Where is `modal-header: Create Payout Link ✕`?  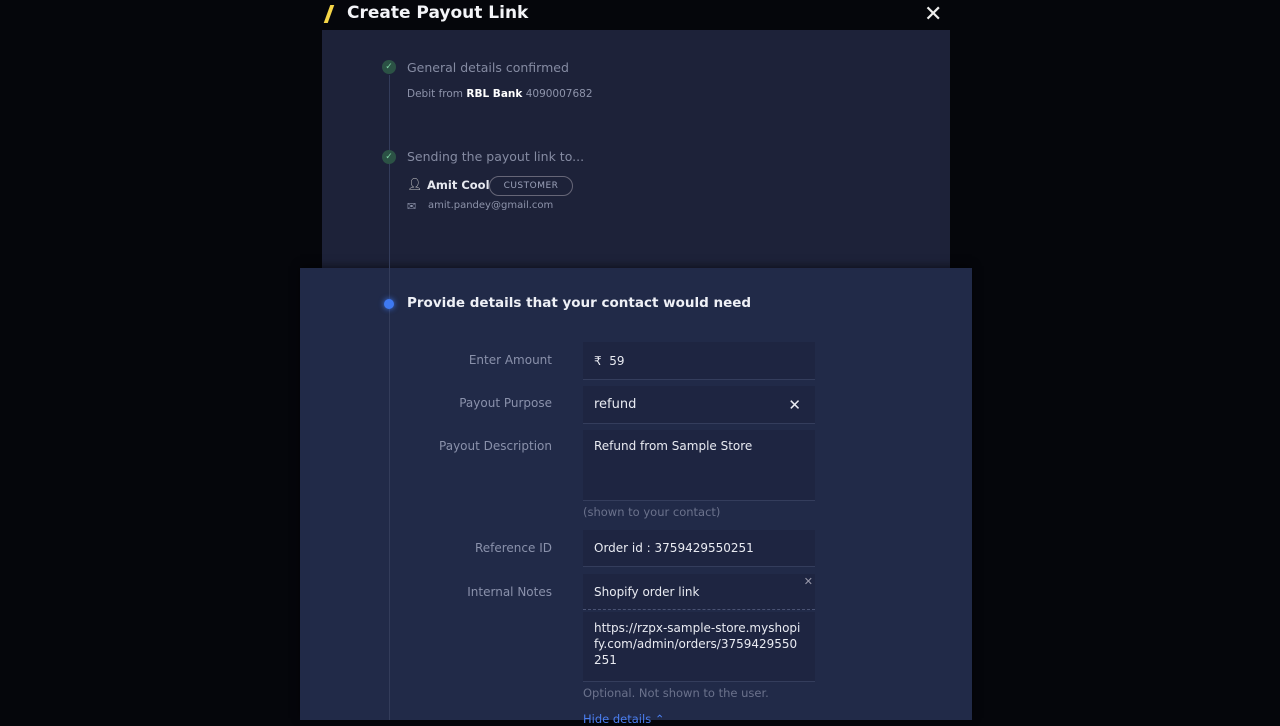 modal-header: Create Payout Link ✕ is located at coordinates (636, 15).